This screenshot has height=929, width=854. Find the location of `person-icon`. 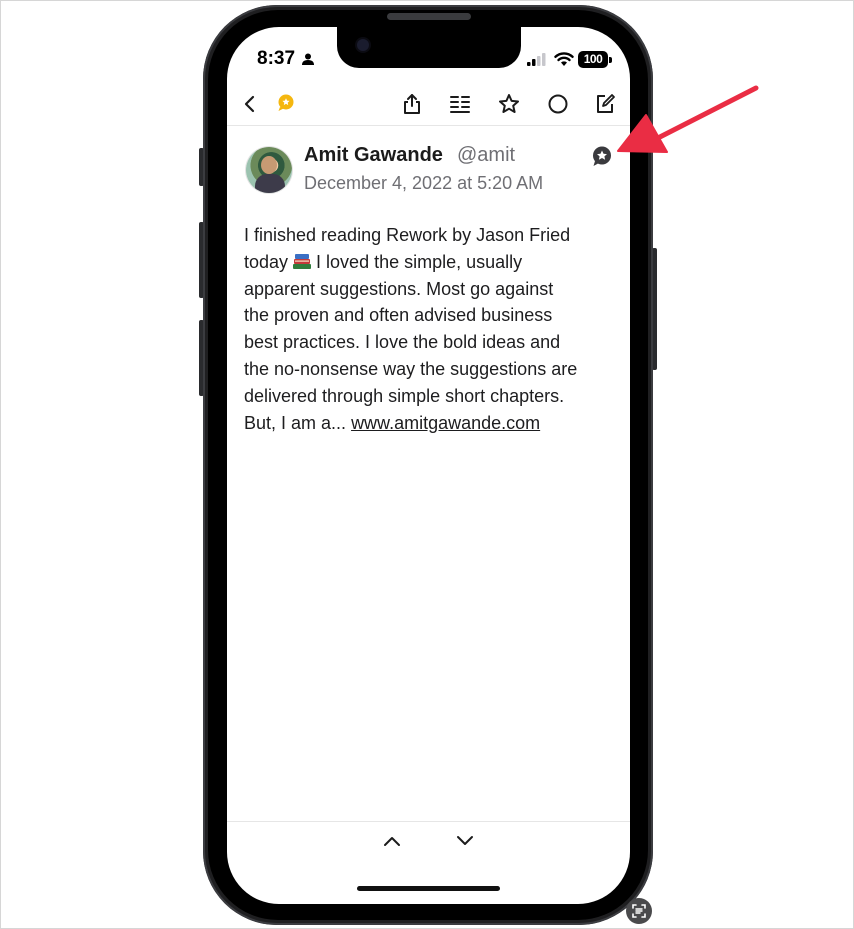

person-icon is located at coordinates (308, 59).